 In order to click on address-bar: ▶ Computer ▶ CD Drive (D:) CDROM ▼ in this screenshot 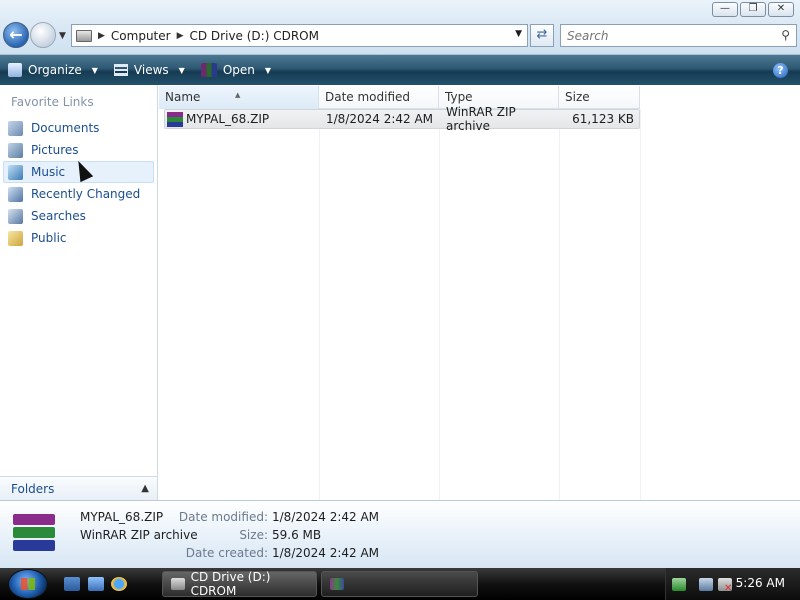, I will do `click(299, 35)`.